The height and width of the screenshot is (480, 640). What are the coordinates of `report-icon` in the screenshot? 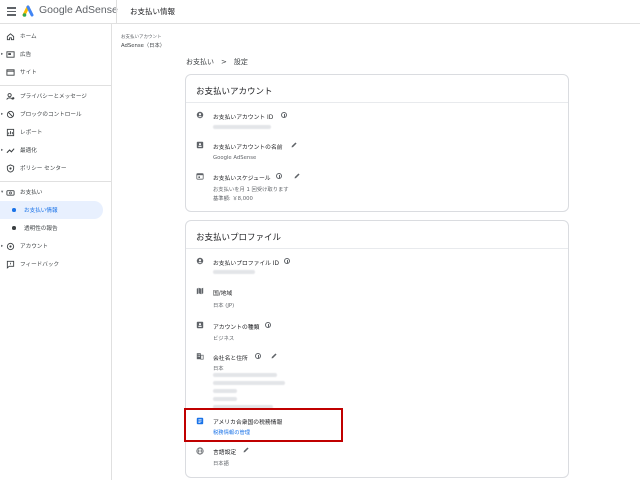 It's located at (10, 132).